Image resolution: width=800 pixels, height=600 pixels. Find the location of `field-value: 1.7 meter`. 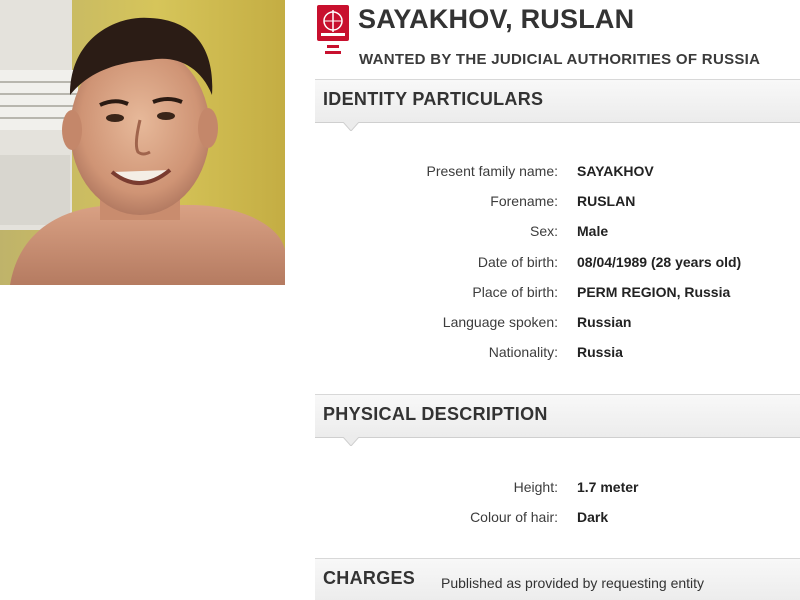

field-value: 1.7 meter is located at coordinates (608, 487).